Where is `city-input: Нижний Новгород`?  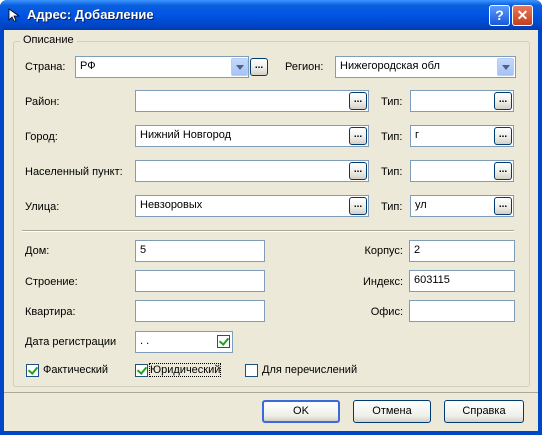
city-input: Нижний Новгород is located at coordinates (252, 136).